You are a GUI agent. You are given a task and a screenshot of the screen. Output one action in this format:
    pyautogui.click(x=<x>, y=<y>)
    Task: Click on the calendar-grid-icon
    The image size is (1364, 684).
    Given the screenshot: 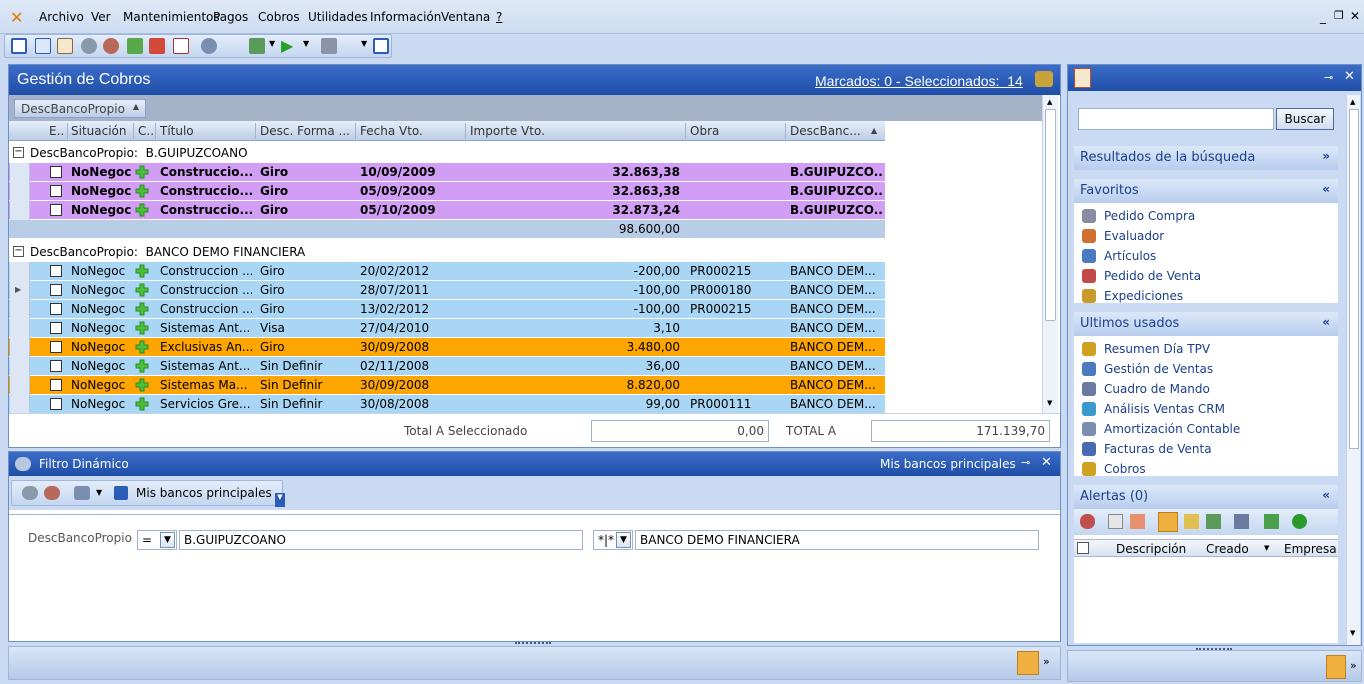 What is the action you would take?
    pyautogui.click(x=1168, y=522)
    